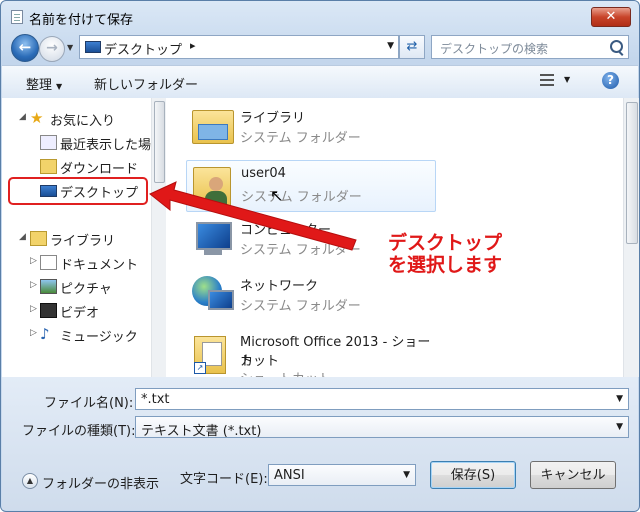 The image size is (640, 512). Describe the element at coordinates (445, 265) in the screenshot. I see `annotation-line-2: を選択します` at that location.